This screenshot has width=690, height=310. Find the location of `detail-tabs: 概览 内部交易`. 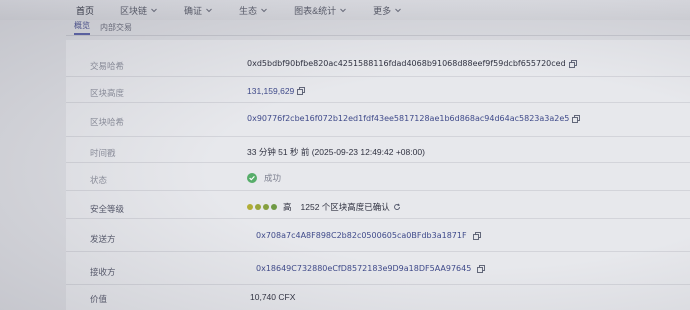

detail-tabs: 概览 内部交易 is located at coordinates (378, 28).